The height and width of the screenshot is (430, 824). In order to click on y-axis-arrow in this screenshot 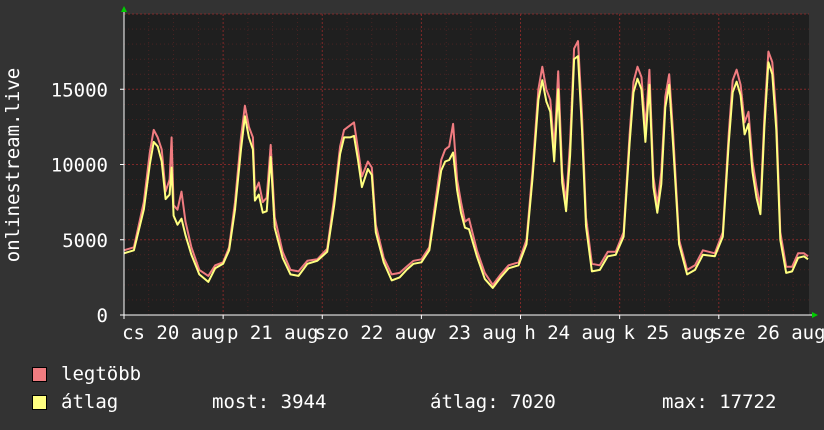, I will do `click(124, 9)`.